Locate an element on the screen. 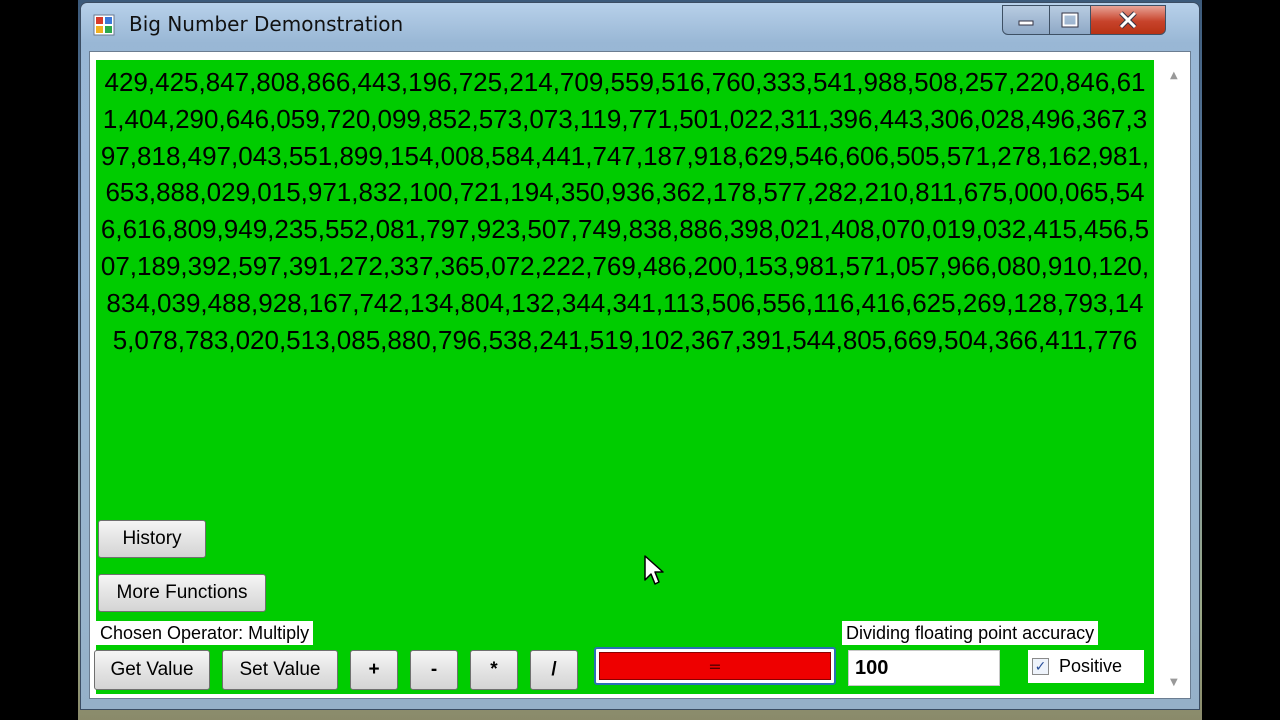 This screenshot has width=1280, height=720. plus-button: + is located at coordinates (374, 670).